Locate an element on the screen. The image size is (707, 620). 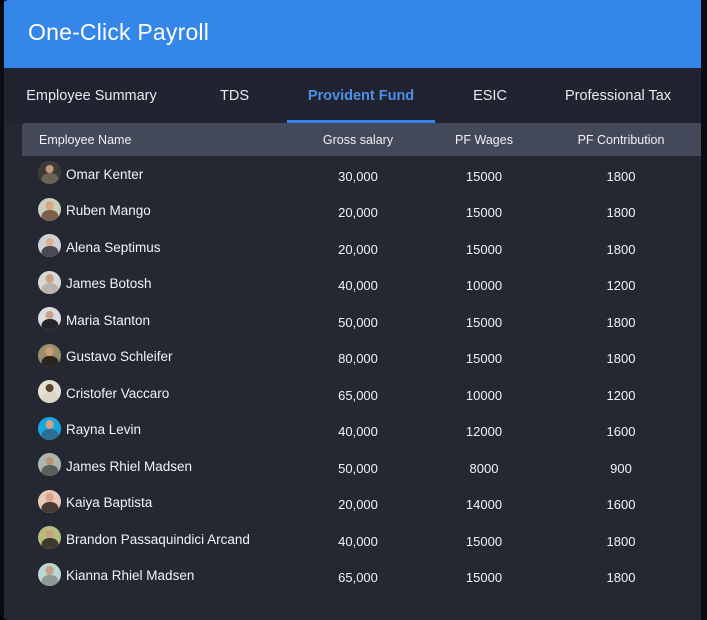
cell-name: Omar Kenter is located at coordinates (105, 174).